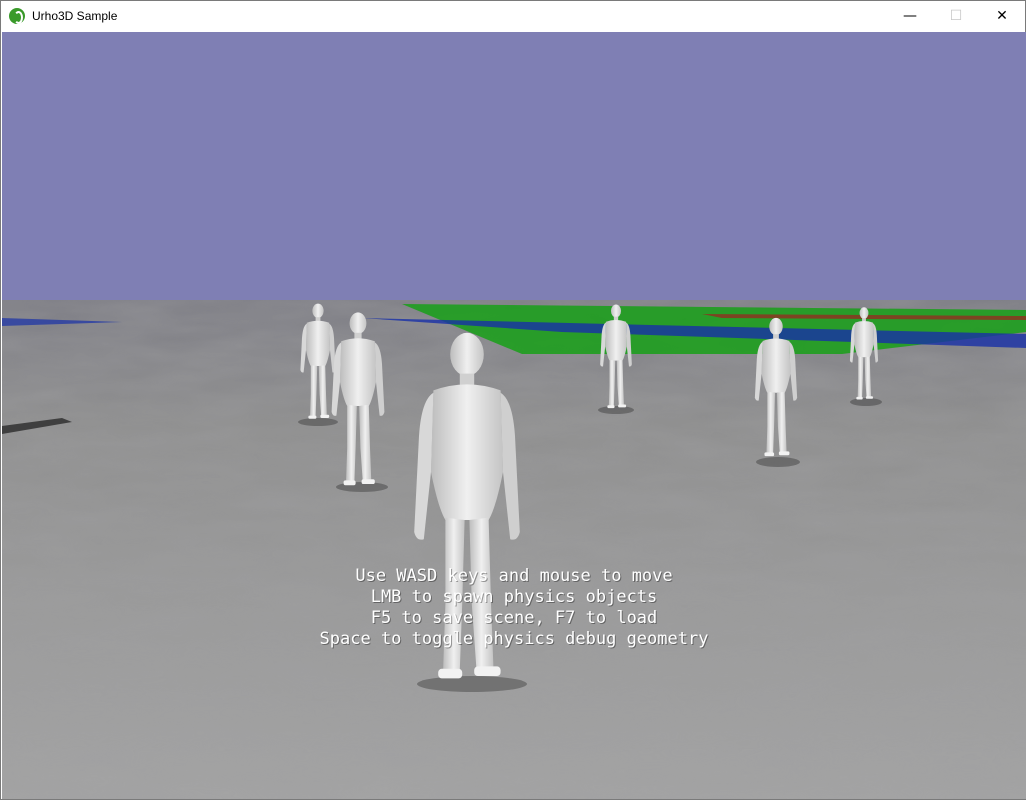  What do you see at coordinates (75, 16) in the screenshot?
I see `window-title: Urho3D Sample` at bounding box center [75, 16].